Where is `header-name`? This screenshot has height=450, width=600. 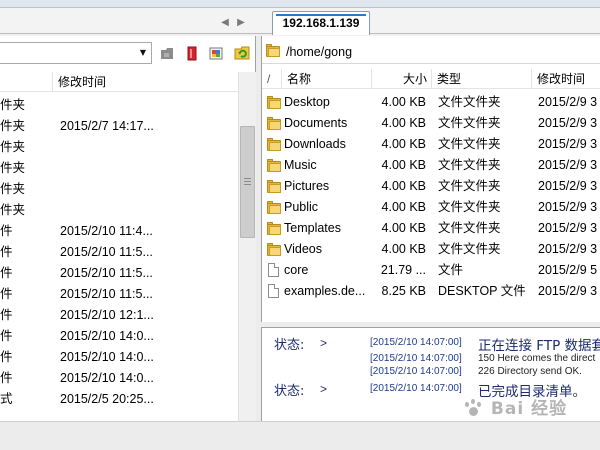
header-name is located at coordinates (26, 82).